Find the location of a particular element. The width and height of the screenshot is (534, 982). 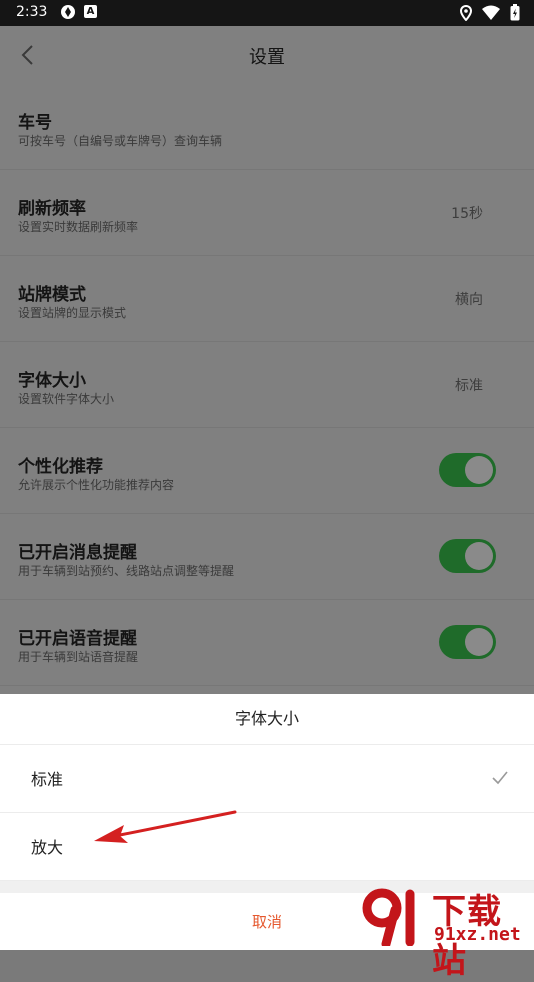

setting-subtitle: 允许展示个性化功能推荐内容 is located at coordinates (96, 485).